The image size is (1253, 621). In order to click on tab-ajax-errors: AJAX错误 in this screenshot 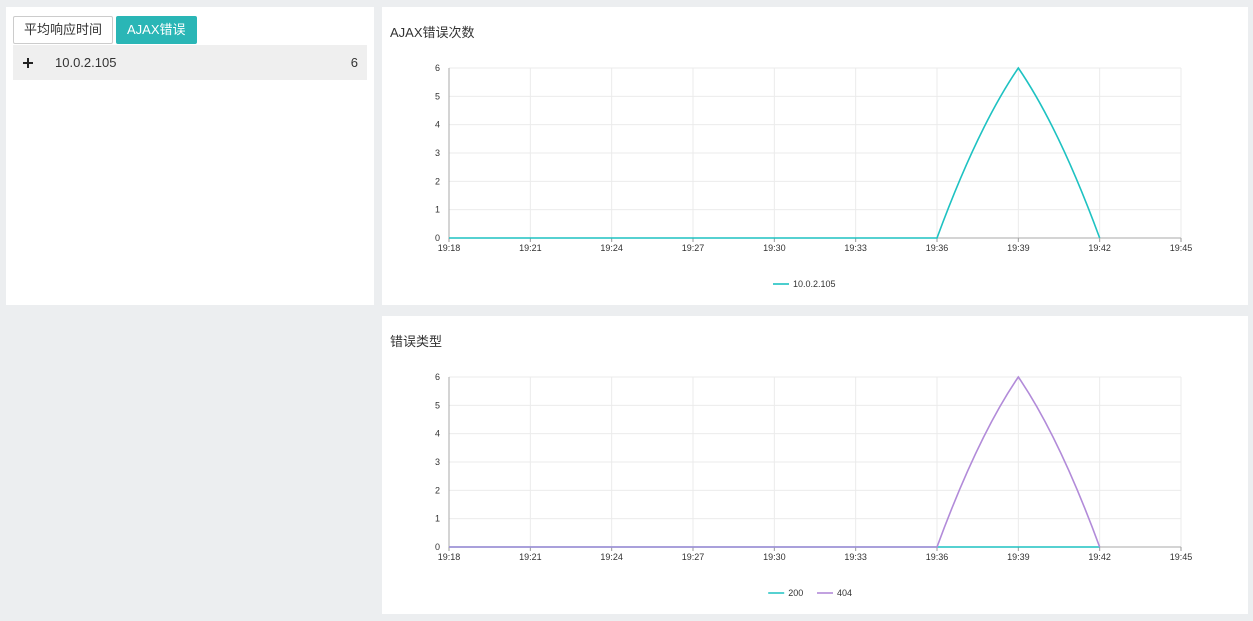, I will do `click(156, 30)`.